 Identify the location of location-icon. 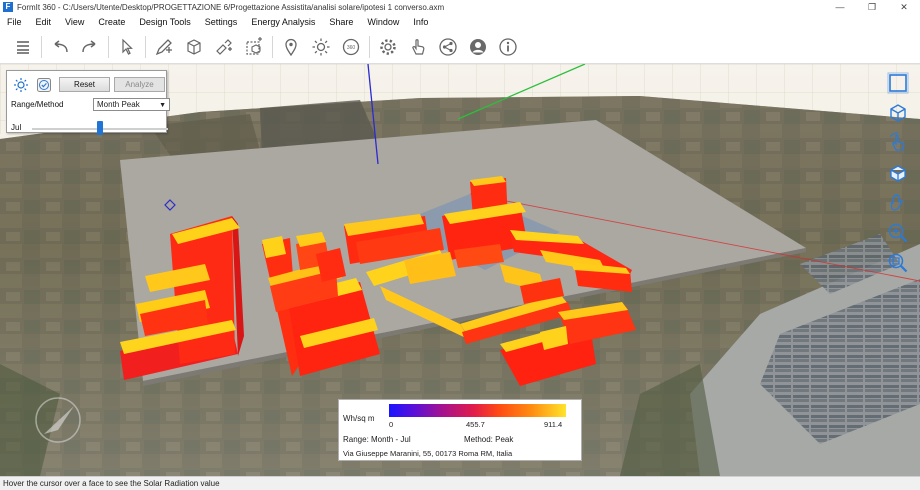
(291, 47).